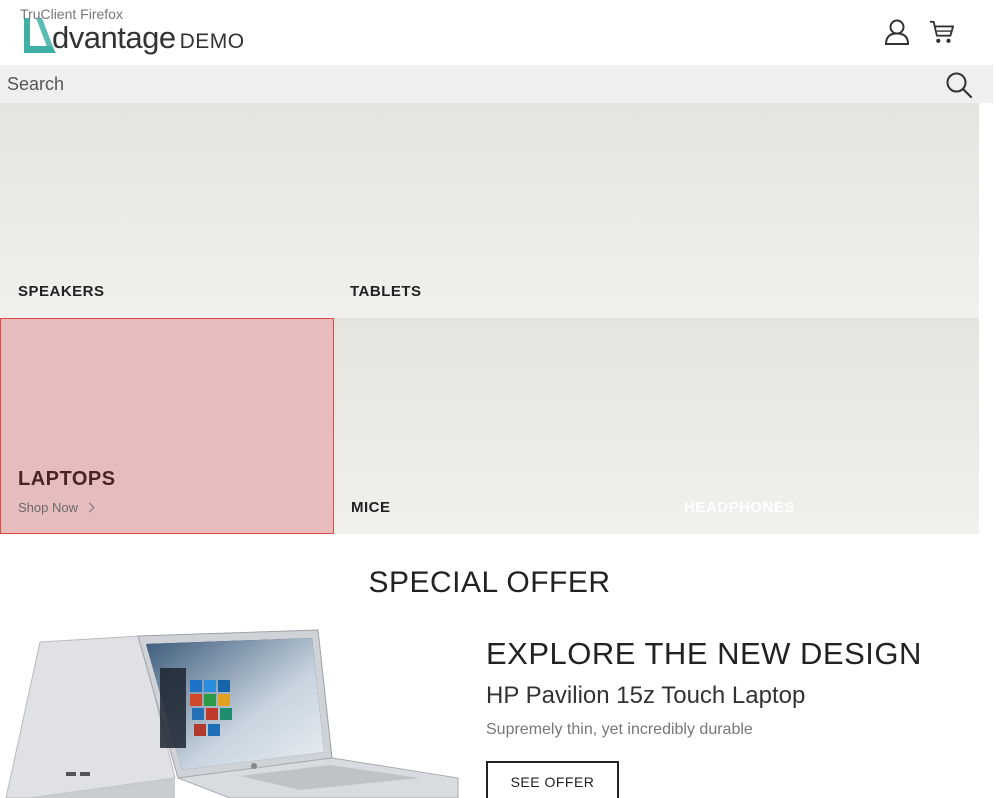 The height and width of the screenshot is (798, 996). What do you see at coordinates (230, 713) in the screenshot?
I see `laptop-product-image` at bounding box center [230, 713].